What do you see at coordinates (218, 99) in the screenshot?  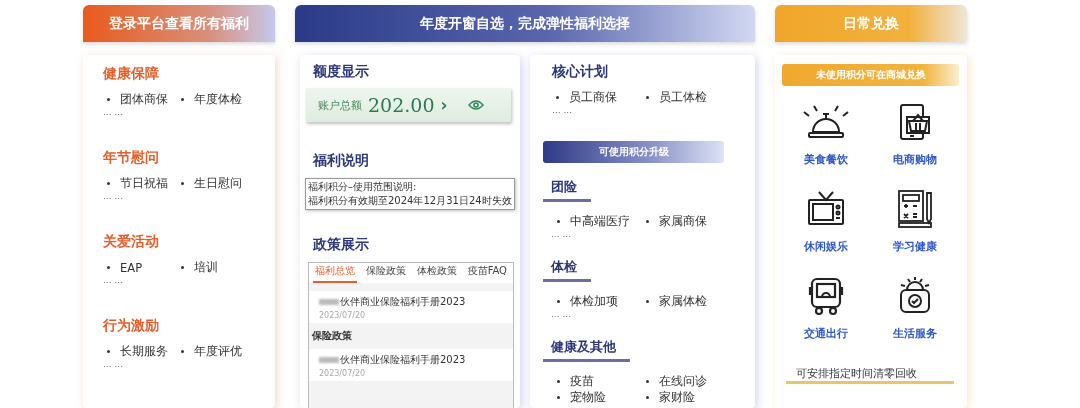 I see `list-item: 年度体检` at bounding box center [218, 99].